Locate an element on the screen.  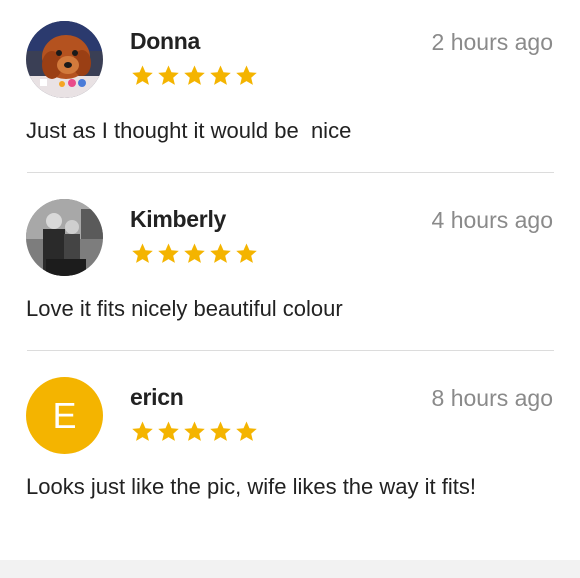
reviewer-name: ericn is located at coordinates (157, 397).